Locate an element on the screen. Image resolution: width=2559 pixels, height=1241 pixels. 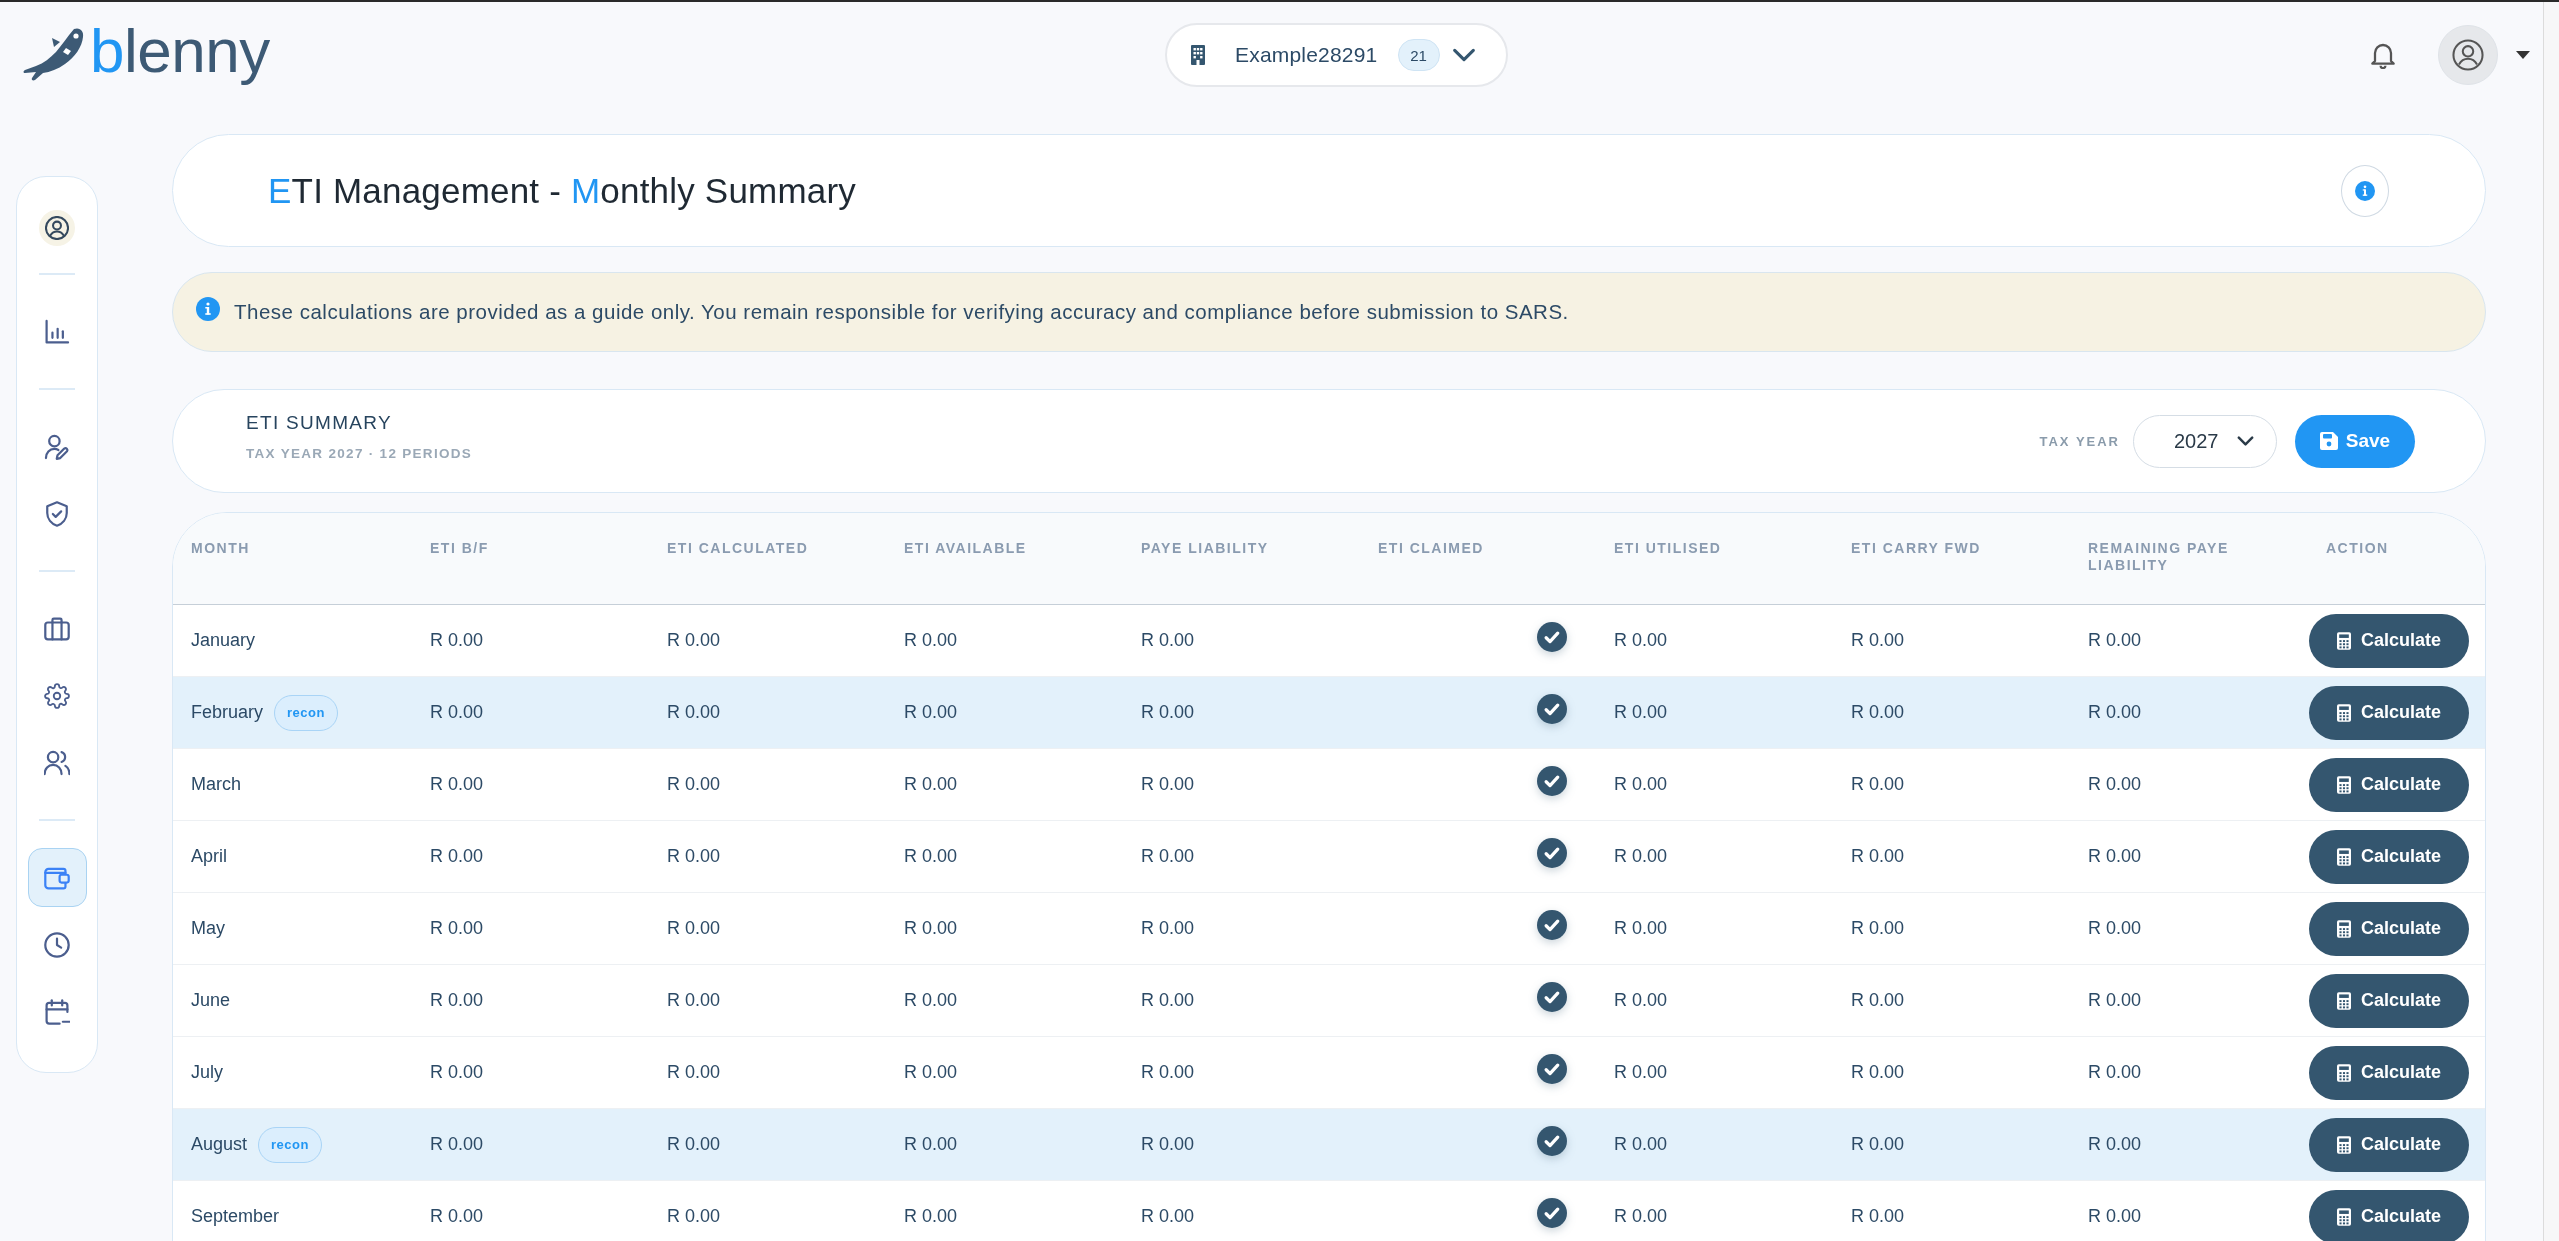
month-name: June is located at coordinates (211, 1000).